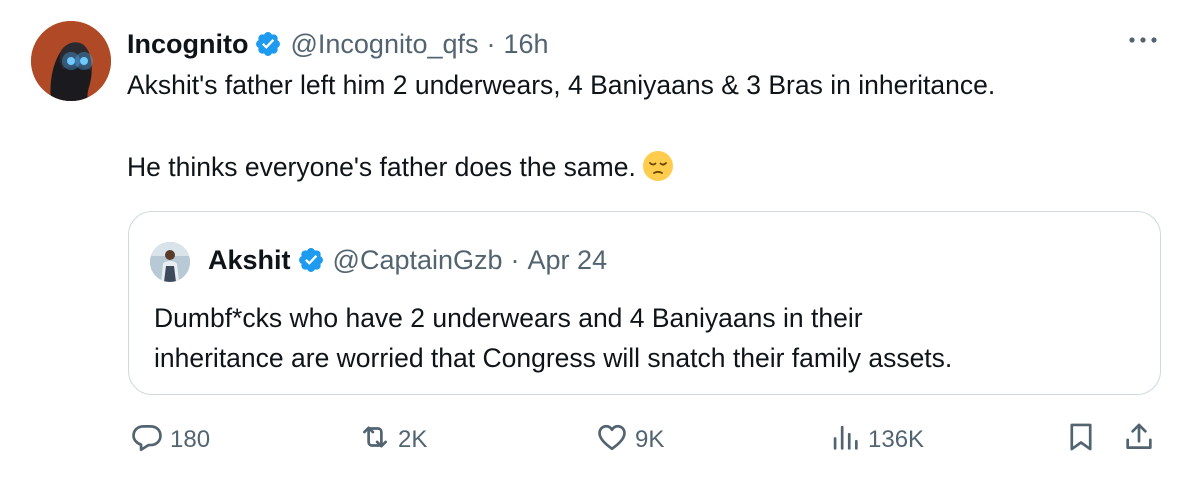 This screenshot has height=482, width=1196. I want to click on quoted-author-handle: @CaptainGzb, so click(417, 259).